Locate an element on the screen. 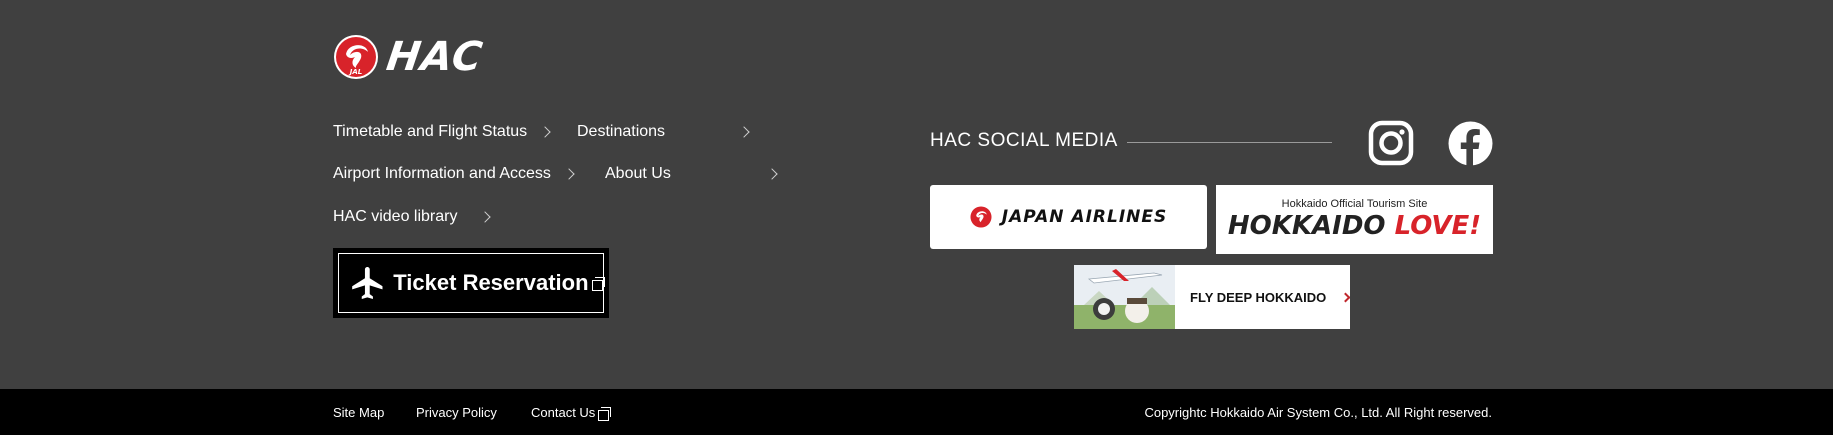  hac-logo: JAL HAC is located at coordinates (409, 57).